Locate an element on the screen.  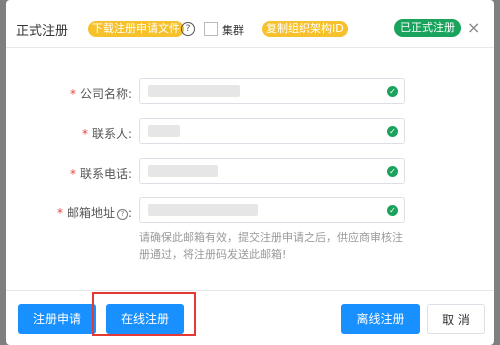
phone-label: * 联系电话: is located at coordinates (76, 173).